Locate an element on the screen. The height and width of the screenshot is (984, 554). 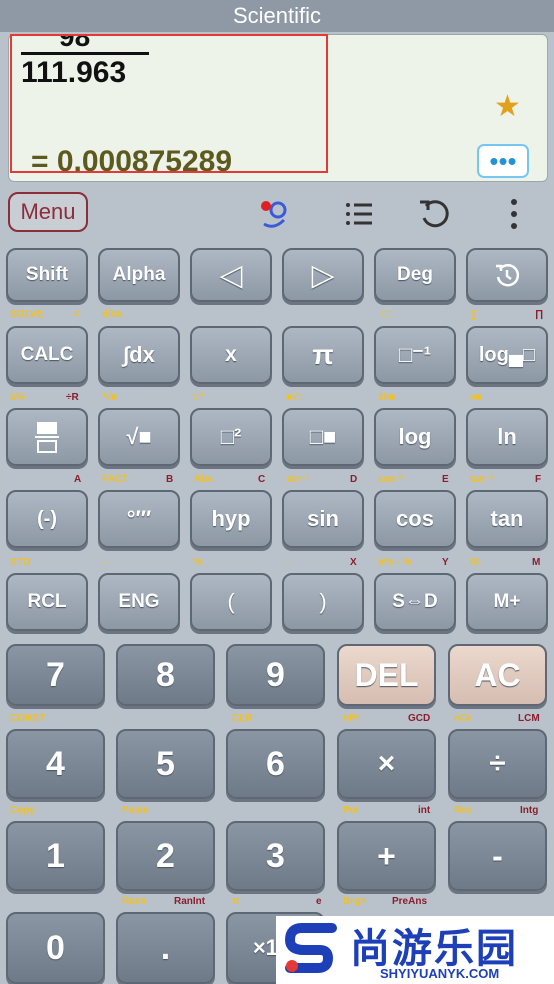
ln-key: ln is located at coordinates (507, 437).